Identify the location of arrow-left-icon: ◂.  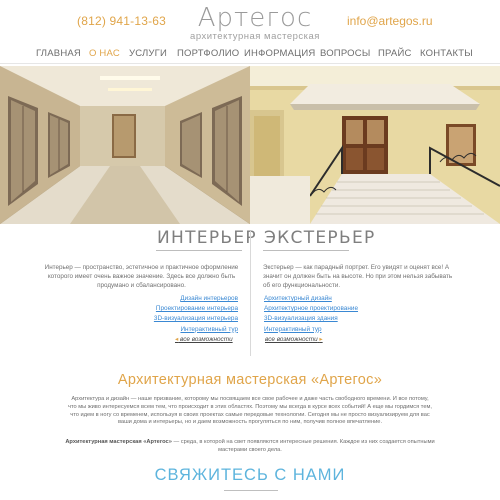
(177, 339).